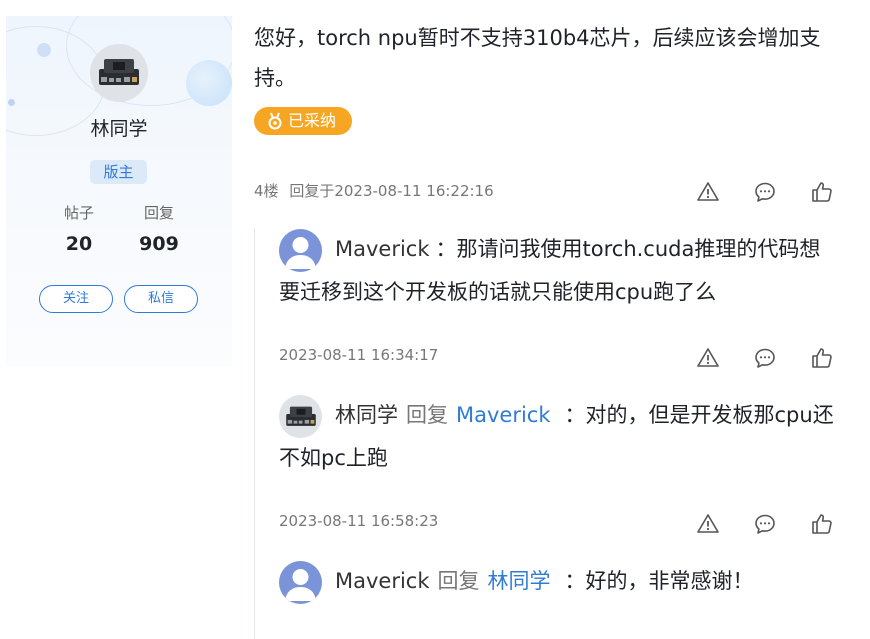 The width and height of the screenshot is (870, 639). What do you see at coordinates (118, 172) in the screenshot?
I see `role-badge: 版主` at bounding box center [118, 172].